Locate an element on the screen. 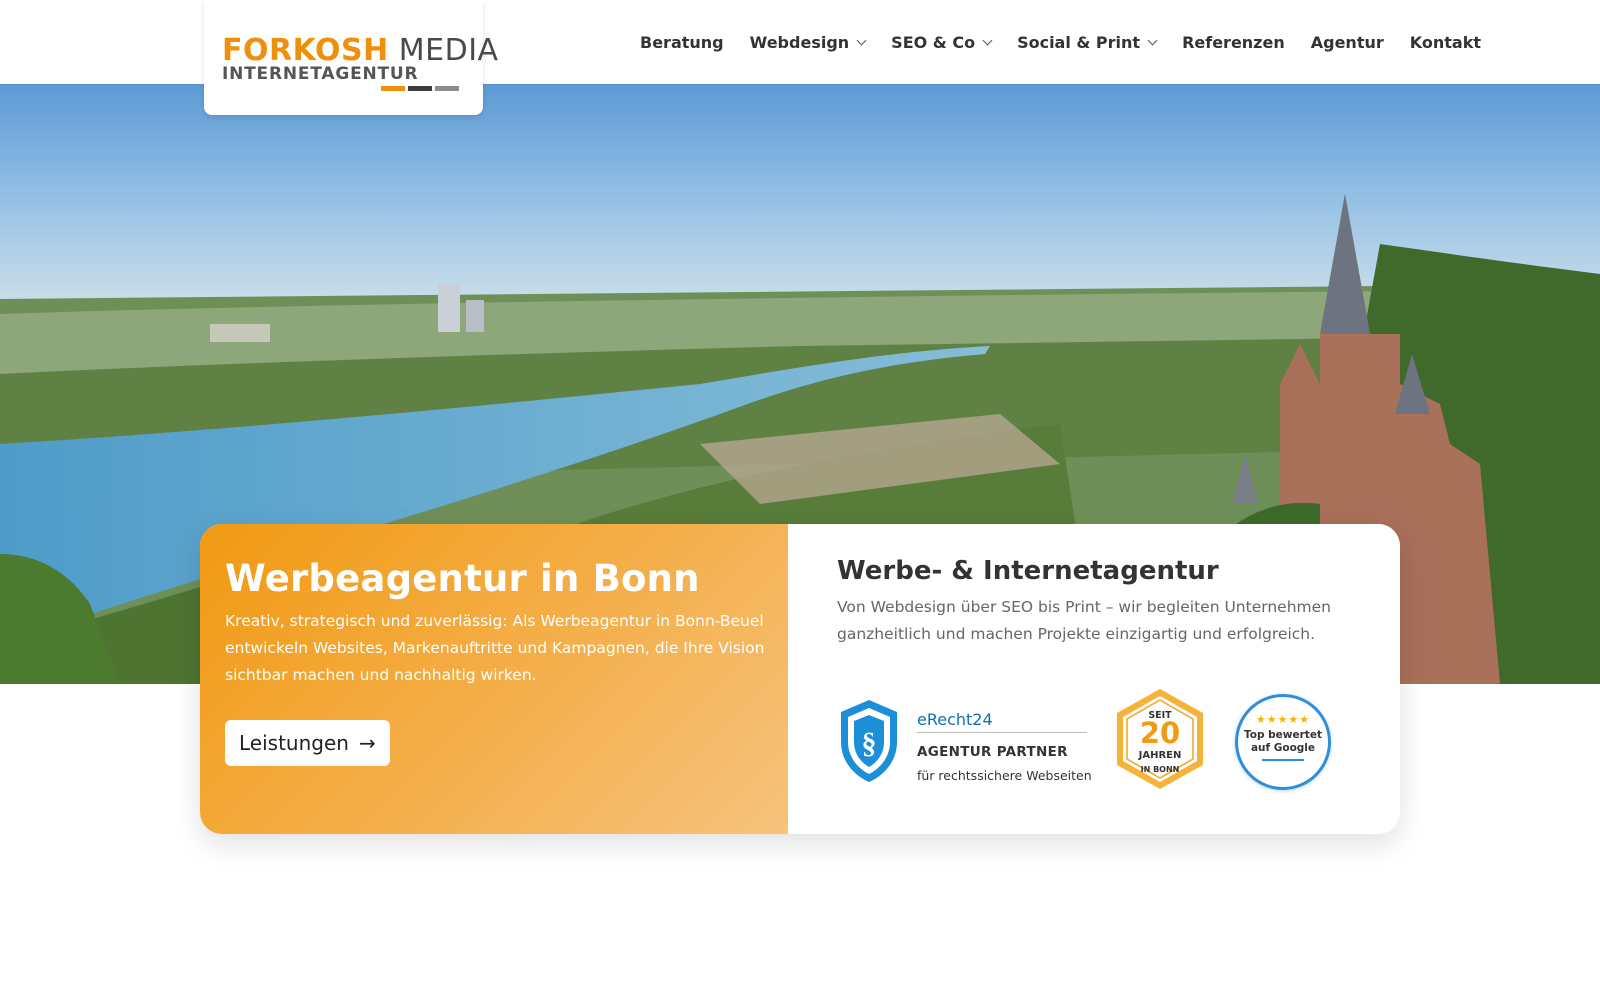 The image size is (1600, 1000). nav-label: Referenzen is located at coordinates (1233, 42).